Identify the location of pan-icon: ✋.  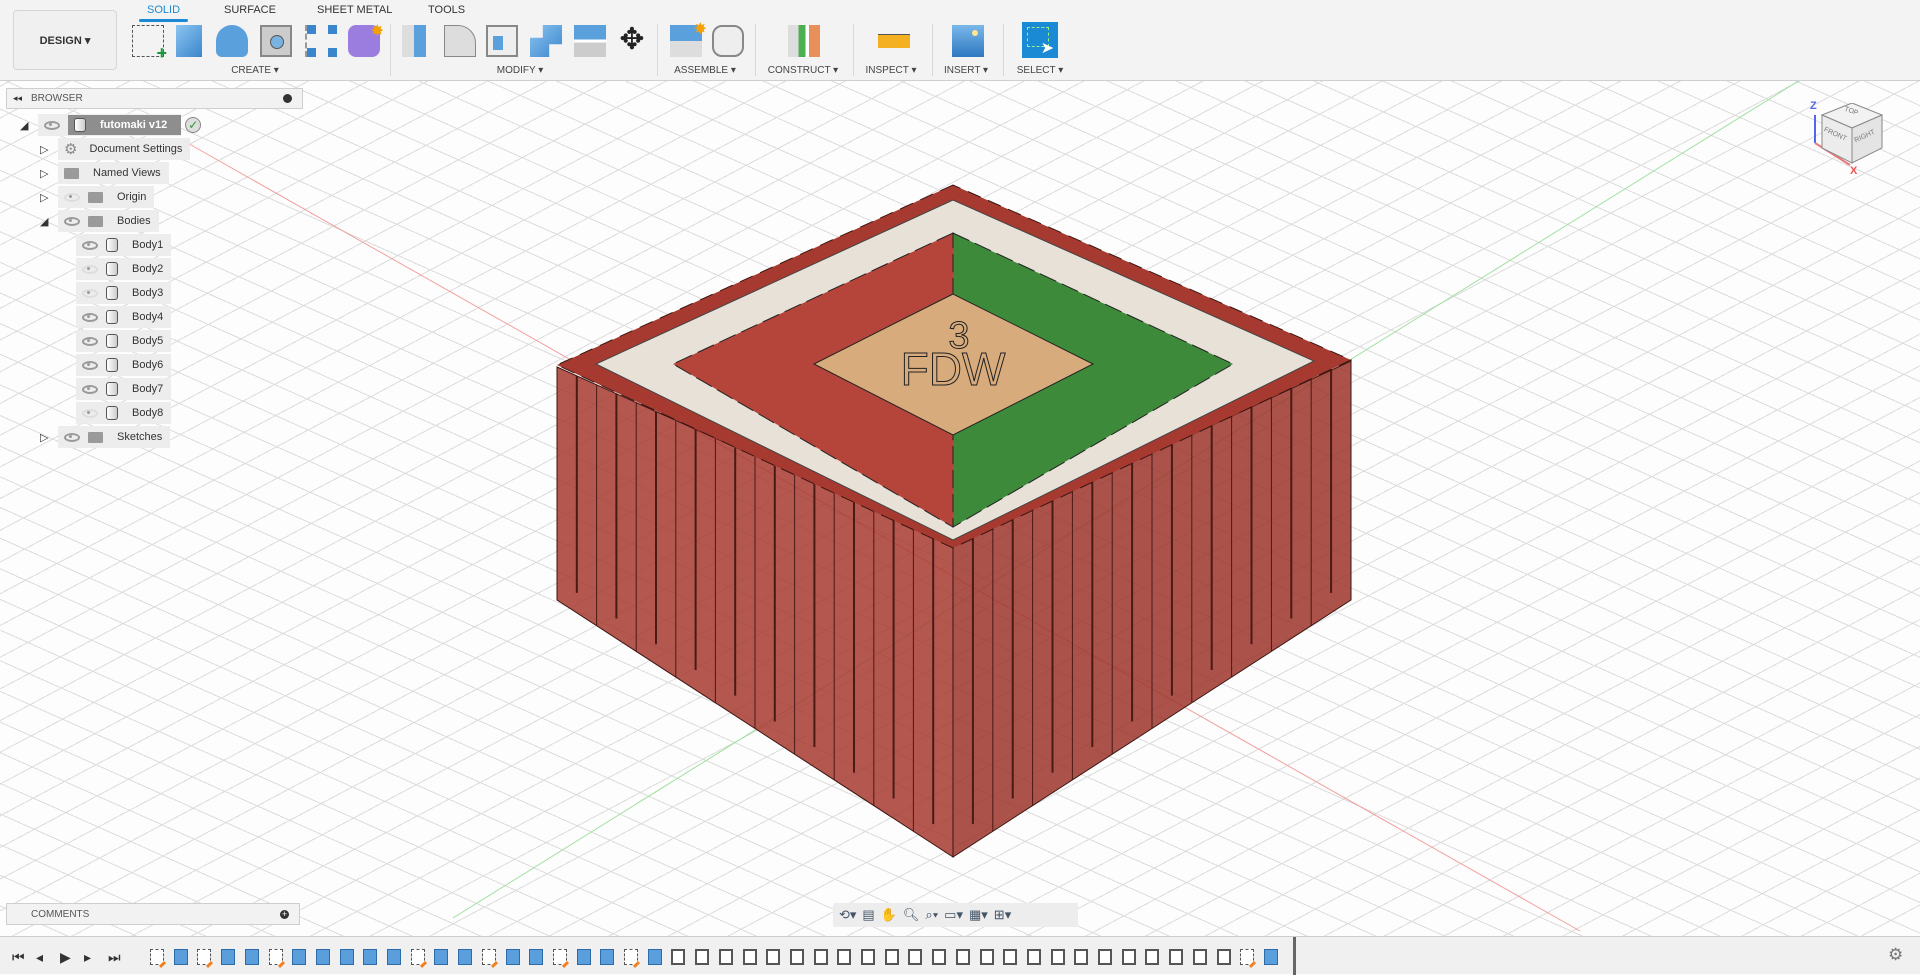
(889, 915).